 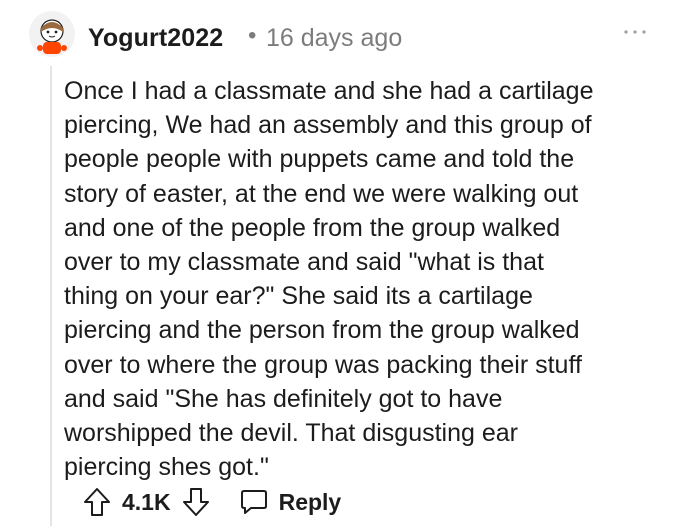 What do you see at coordinates (310, 501) in the screenshot?
I see `reply-label: Reply` at bounding box center [310, 501].